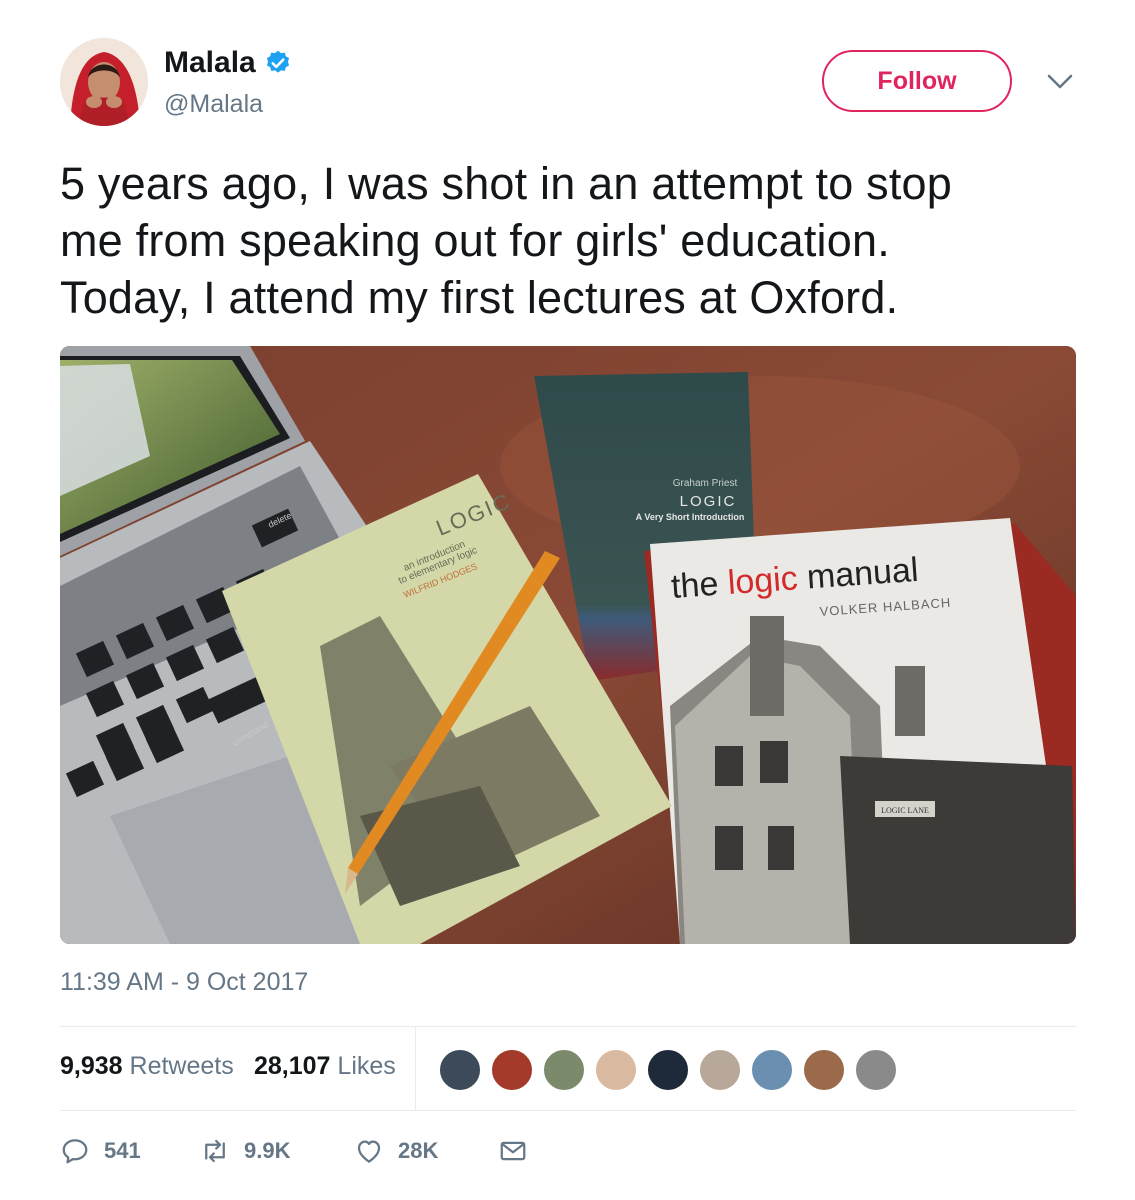 The width and height of the screenshot is (1135, 1200). I want to click on display-name: Malala, so click(210, 63).